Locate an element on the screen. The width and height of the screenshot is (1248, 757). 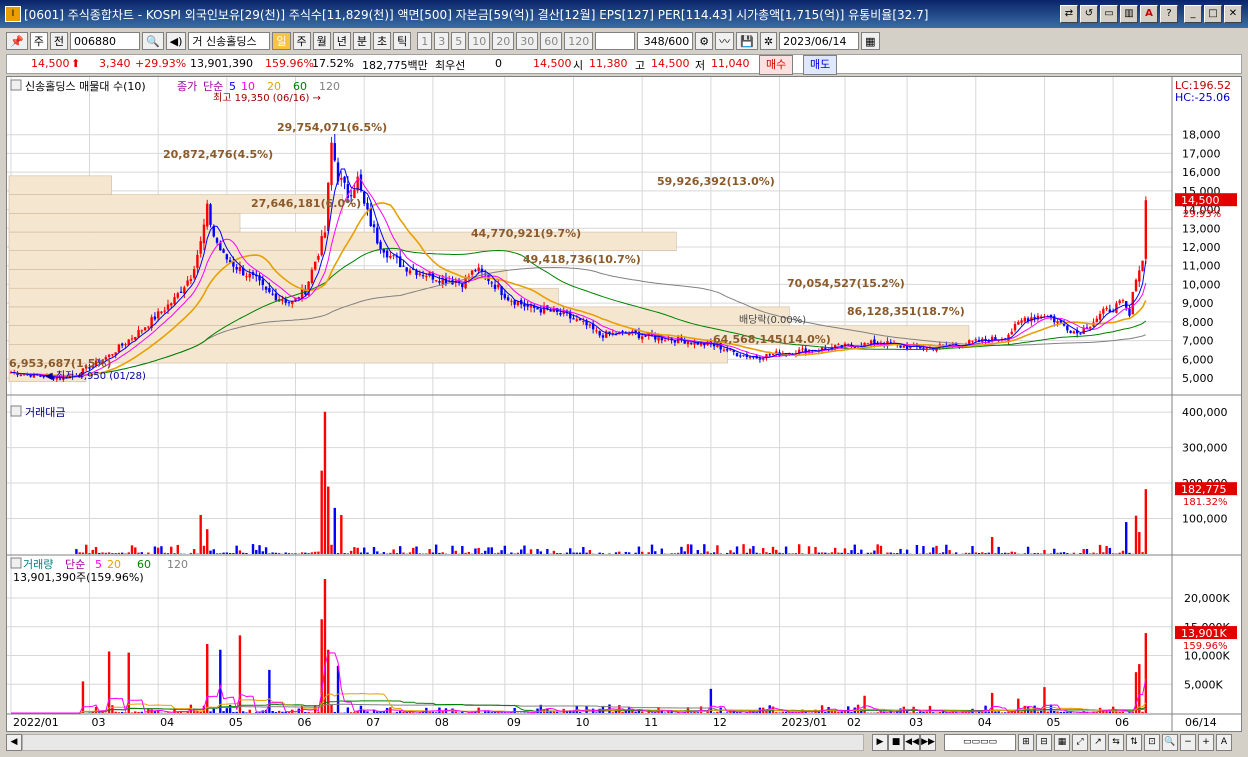
pin-icon: 📌 is located at coordinates (17, 41).